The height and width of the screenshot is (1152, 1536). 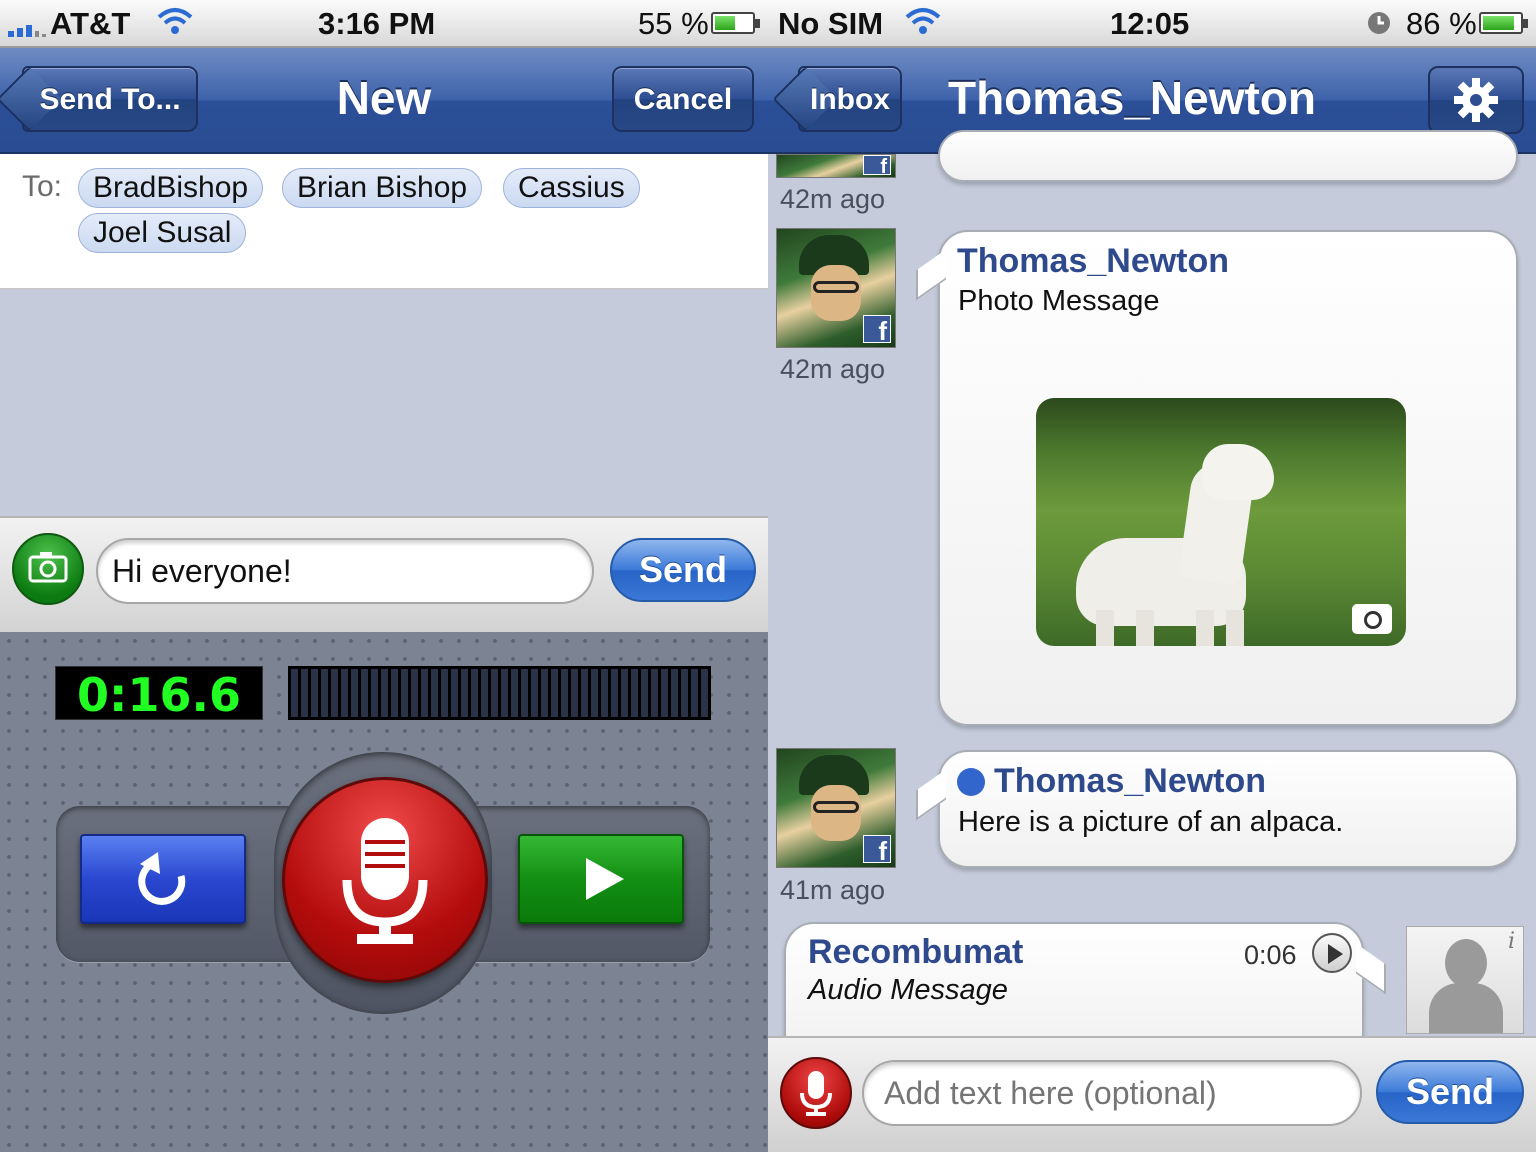 I want to click on play-icon, so click(x=605, y=879).